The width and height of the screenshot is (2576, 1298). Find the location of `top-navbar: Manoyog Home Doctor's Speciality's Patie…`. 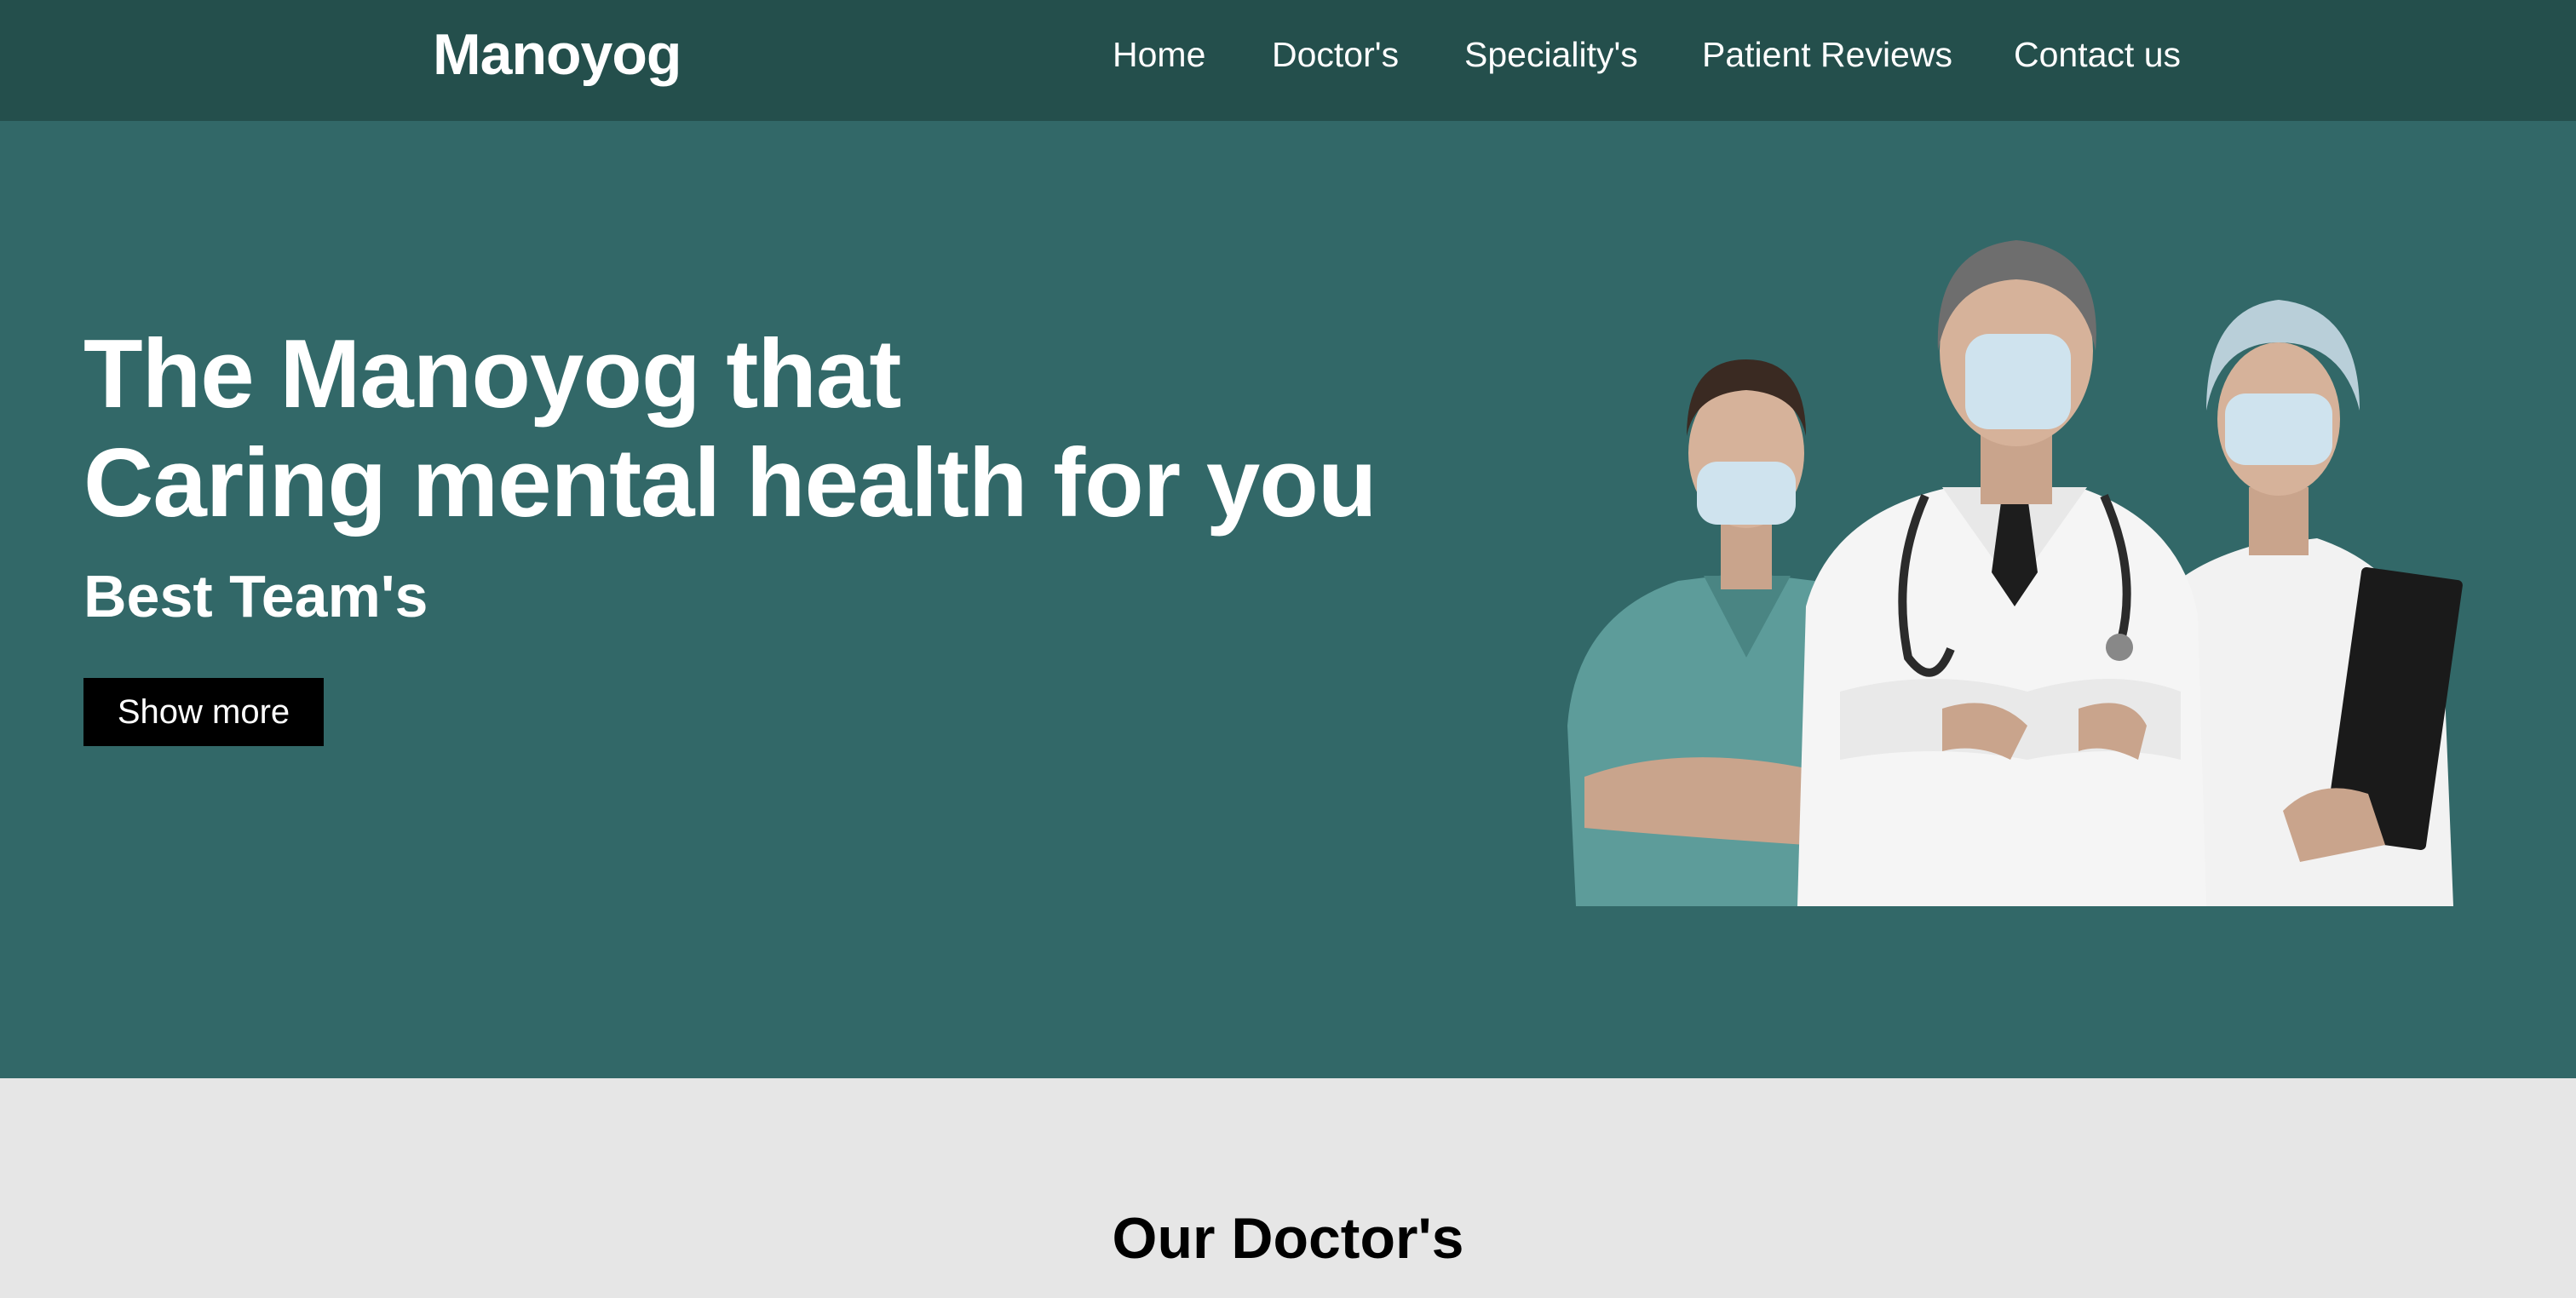

top-navbar: Manoyog Home Doctor's Speciality's Patie… is located at coordinates (1288, 60).